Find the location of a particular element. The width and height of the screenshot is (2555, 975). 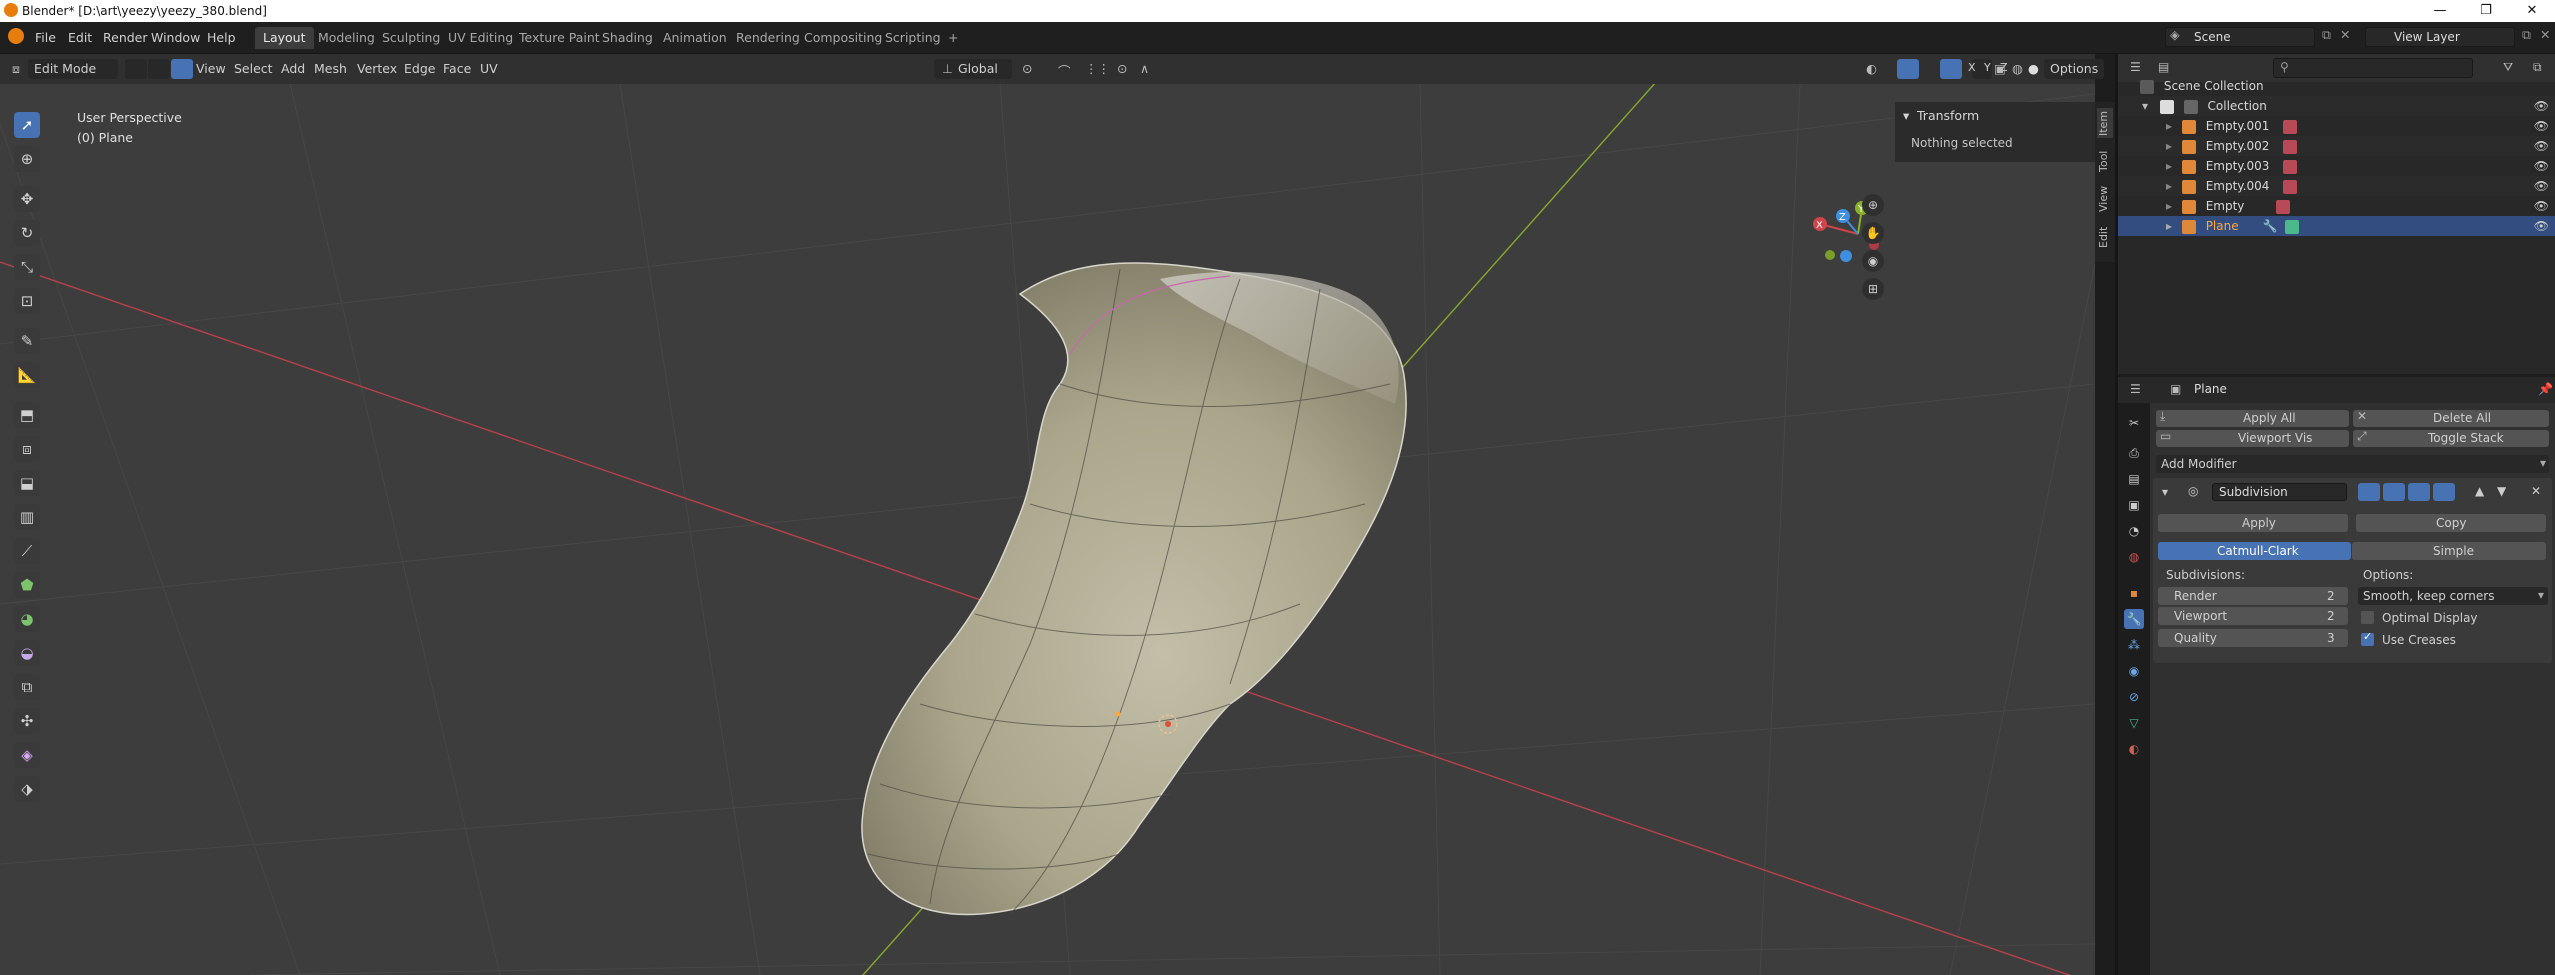

extrude-tool-icon: ⬒ is located at coordinates (27, 415).